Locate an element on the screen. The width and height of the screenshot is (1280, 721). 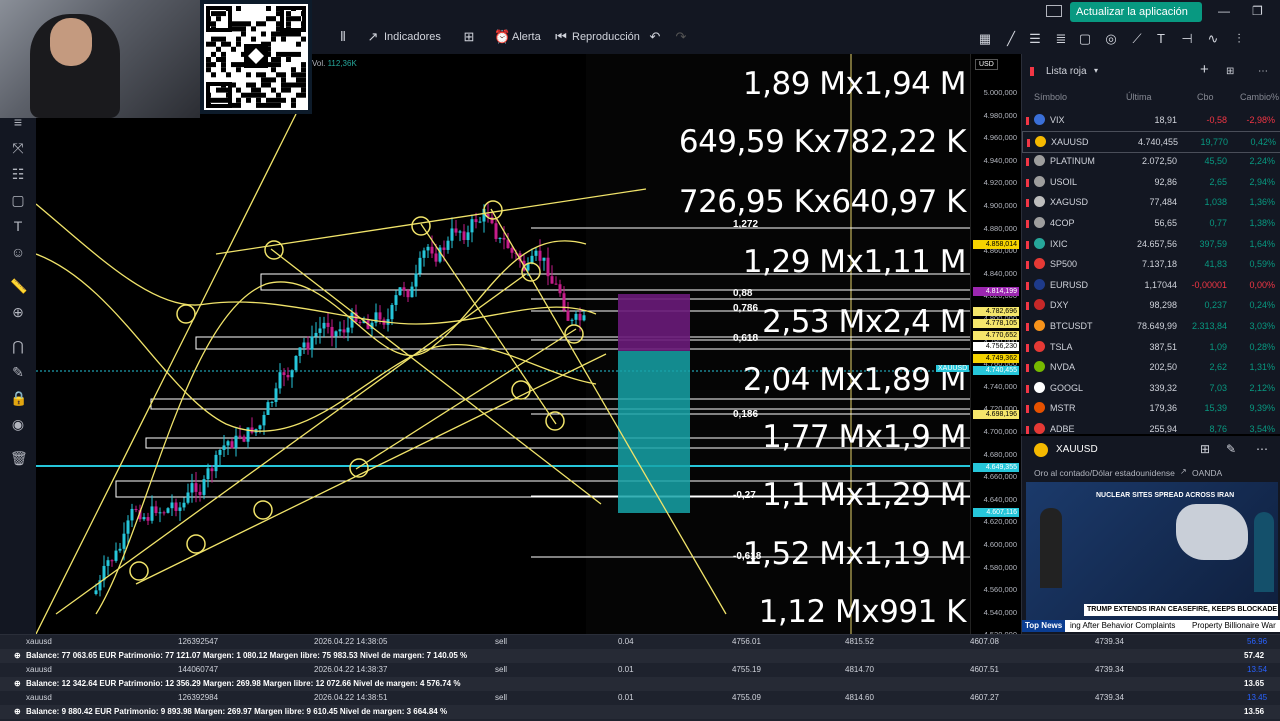
price-label: 4.560,000 is located at coordinates (1000, 590).